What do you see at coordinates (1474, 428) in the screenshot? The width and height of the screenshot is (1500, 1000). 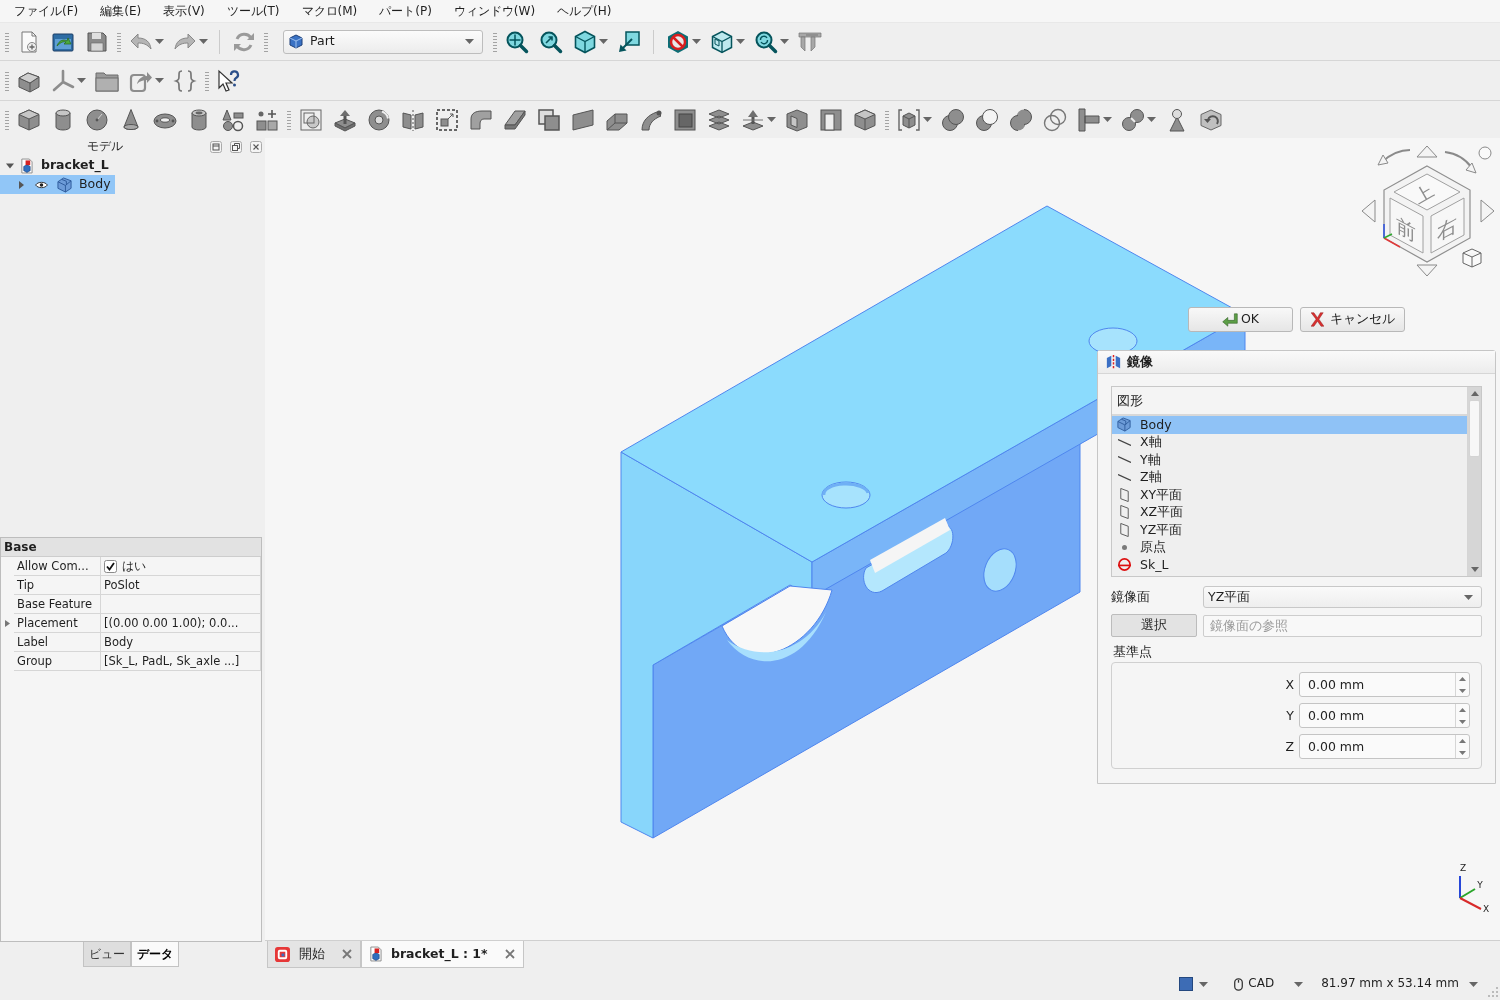 I see `scrollbar-thumb` at bounding box center [1474, 428].